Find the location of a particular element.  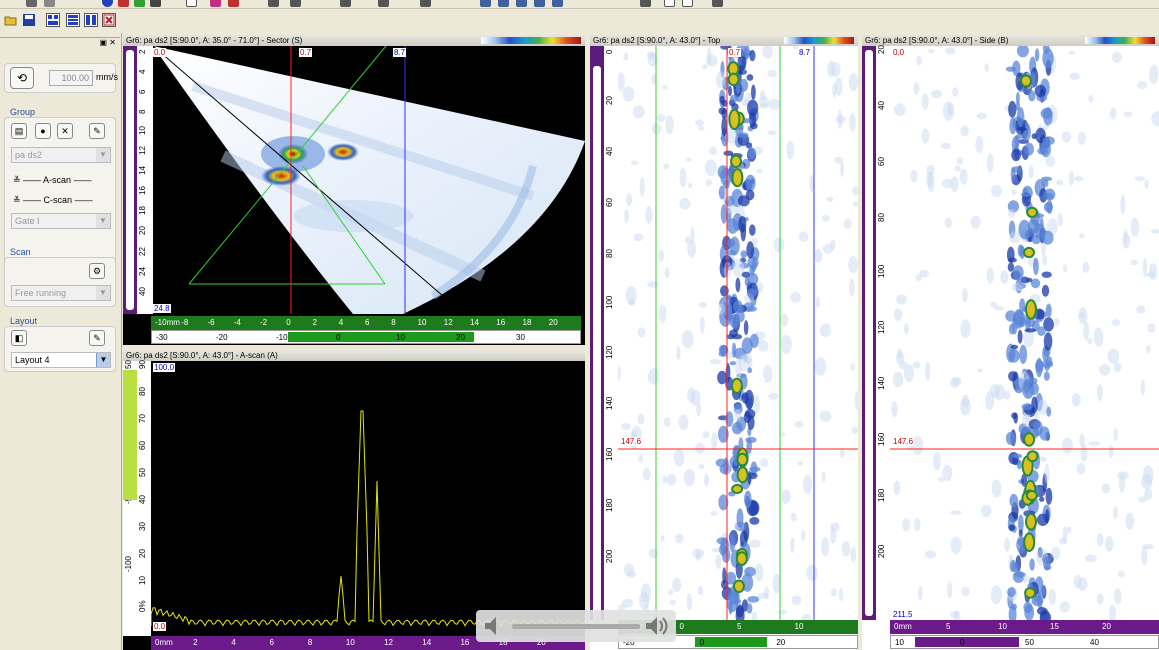

tick-label: 60 is located at coordinates (881, 161).